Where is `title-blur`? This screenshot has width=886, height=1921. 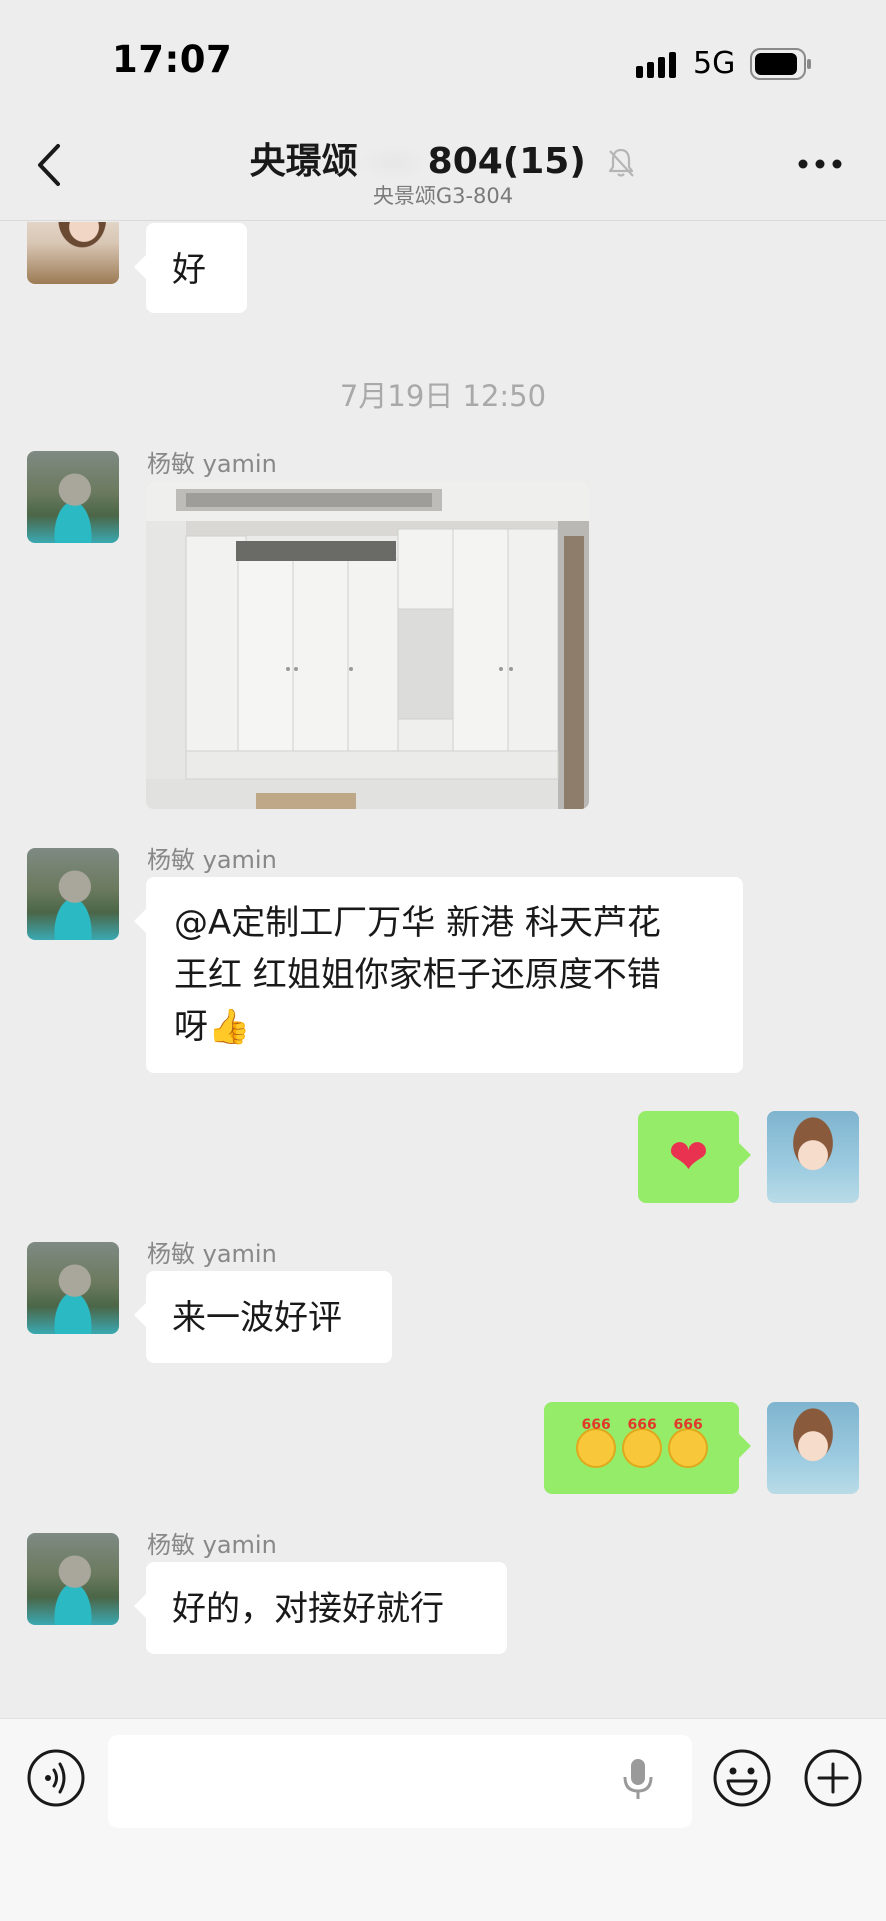
title-blur is located at coordinates (392, 163).